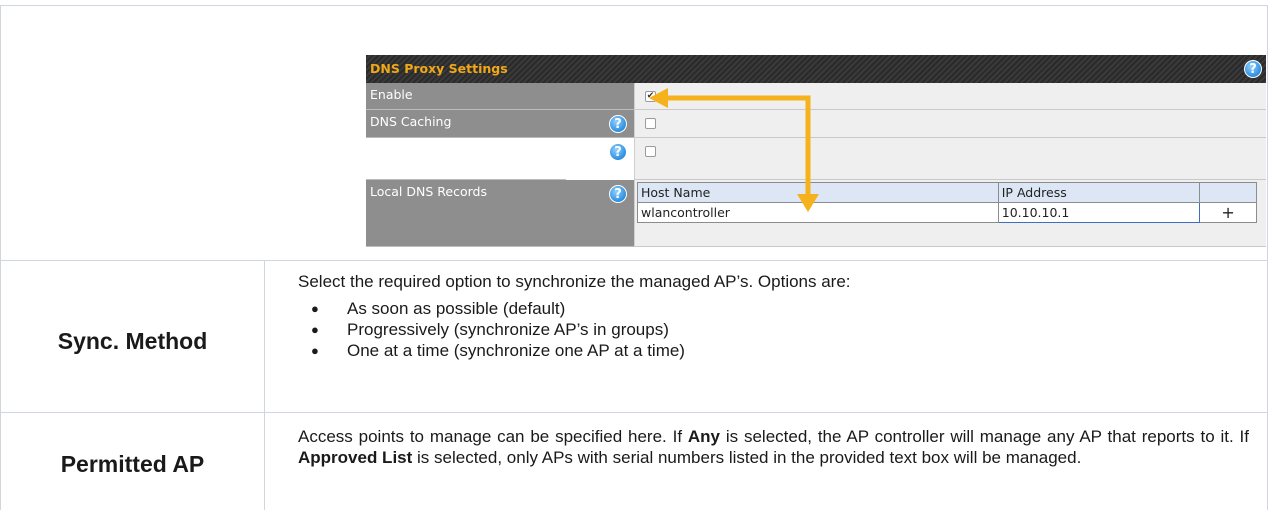 Image resolution: width=1272 pixels, height=512 pixels. Describe the element at coordinates (500, 124) in the screenshot. I see `dns-caching-label: DNS Caching` at that location.